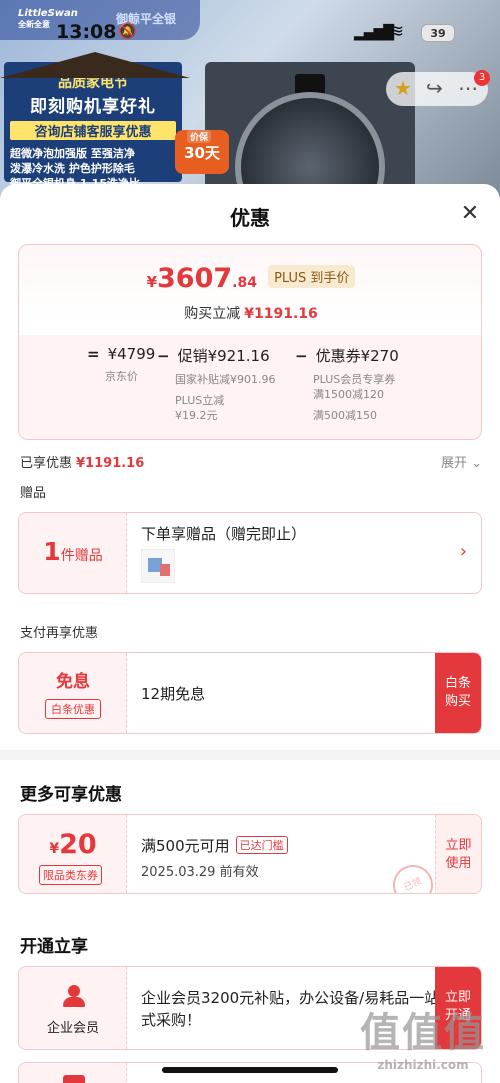 This screenshot has width=500, height=1083. What do you see at coordinates (423, 1033) in the screenshot?
I see `watermark-logo: 值值值` at bounding box center [423, 1033].